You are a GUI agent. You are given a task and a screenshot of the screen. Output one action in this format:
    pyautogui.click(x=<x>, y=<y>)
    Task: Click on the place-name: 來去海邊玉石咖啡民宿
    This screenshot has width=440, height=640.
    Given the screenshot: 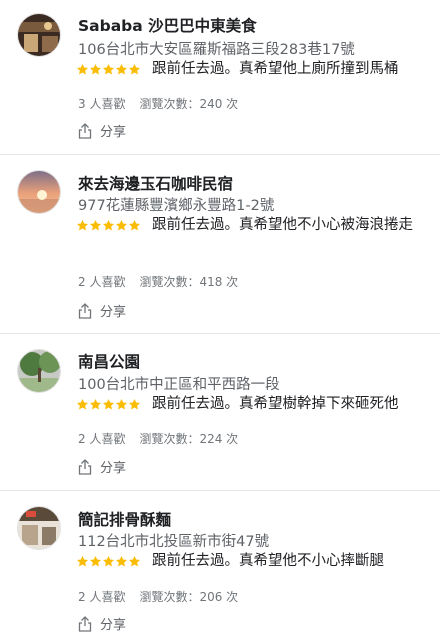 What is the action you would take?
    pyautogui.click(x=155, y=183)
    